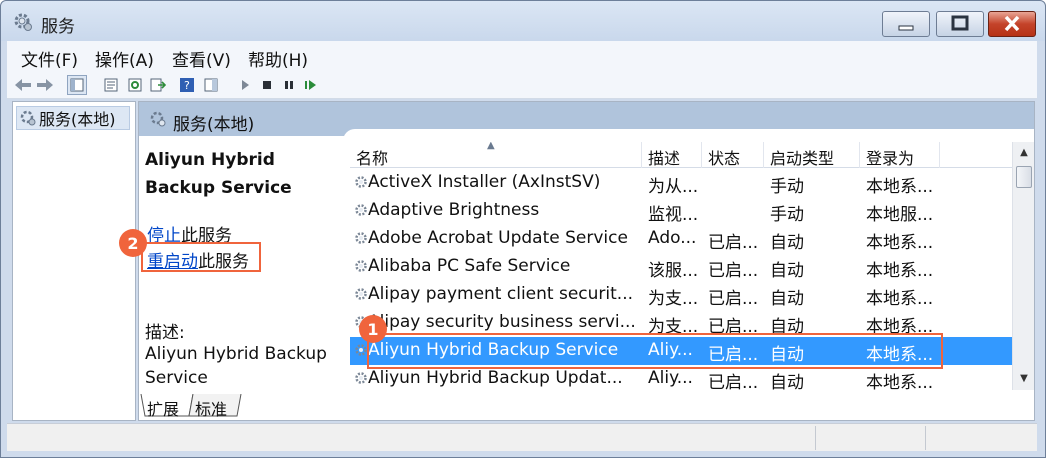 This screenshot has width=1046, height=458. Describe the element at coordinates (1024, 177) in the screenshot. I see `scrollbar-thumb` at that location.